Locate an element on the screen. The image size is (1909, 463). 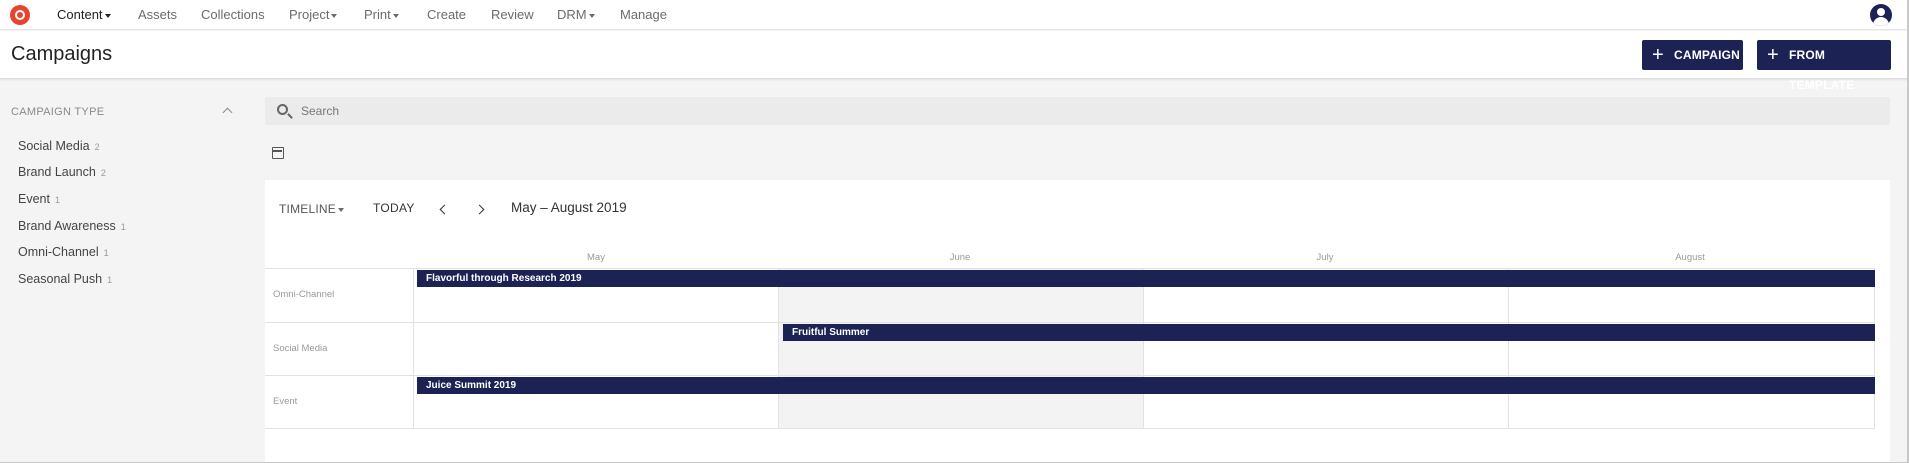
nav-item-collections: Collections is located at coordinates (233, 15).